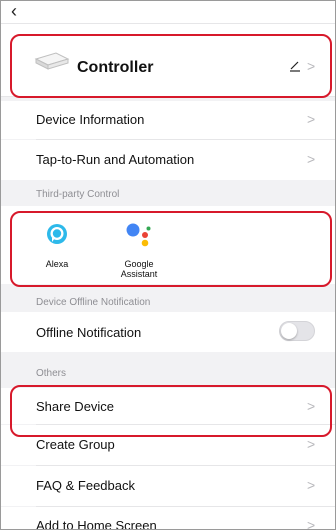 The height and width of the screenshot is (530, 336). Describe the element at coordinates (96, 524) in the screenshot. I see `row-label: Add to Home Screen` at that location.